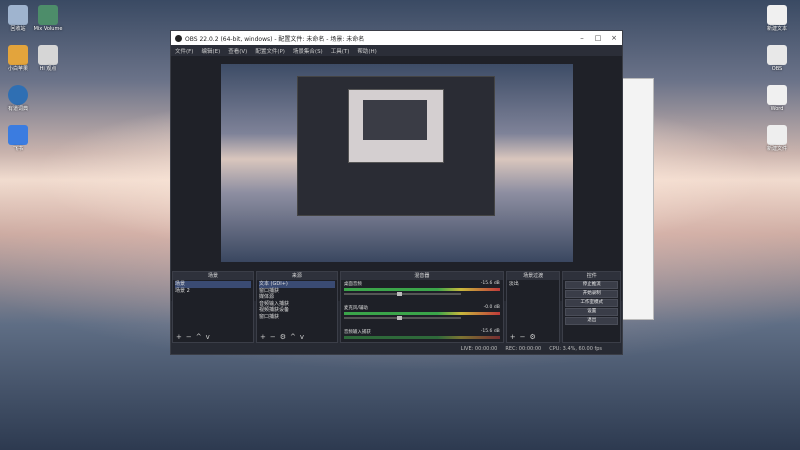  I want to click on menu-edit: 编辑(E), so click(210, 51).